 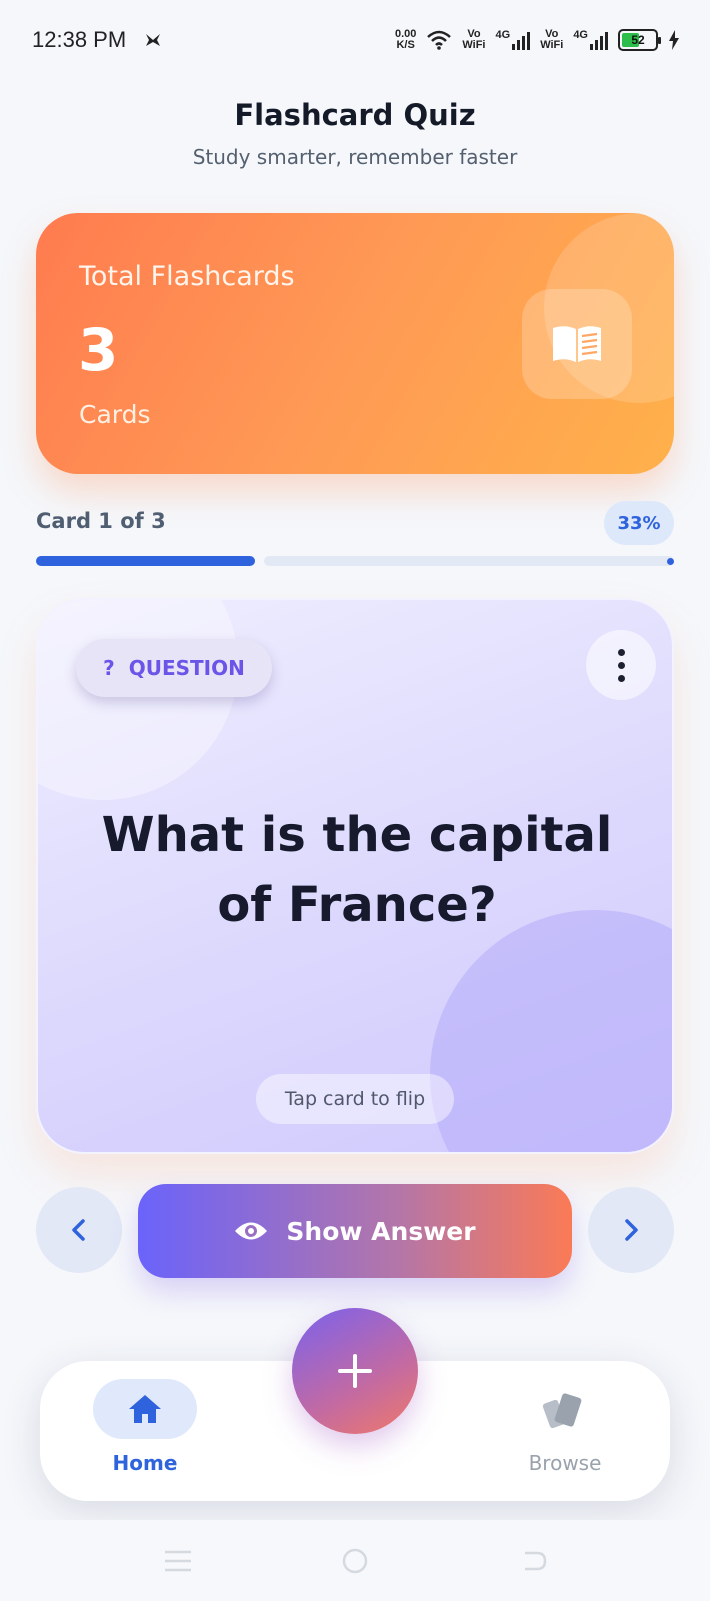 What do you see at coordinates (355, 1099) in the screenshot?
I see `flip-hint: Tap card to flip` at bounding box center [355, 1099].